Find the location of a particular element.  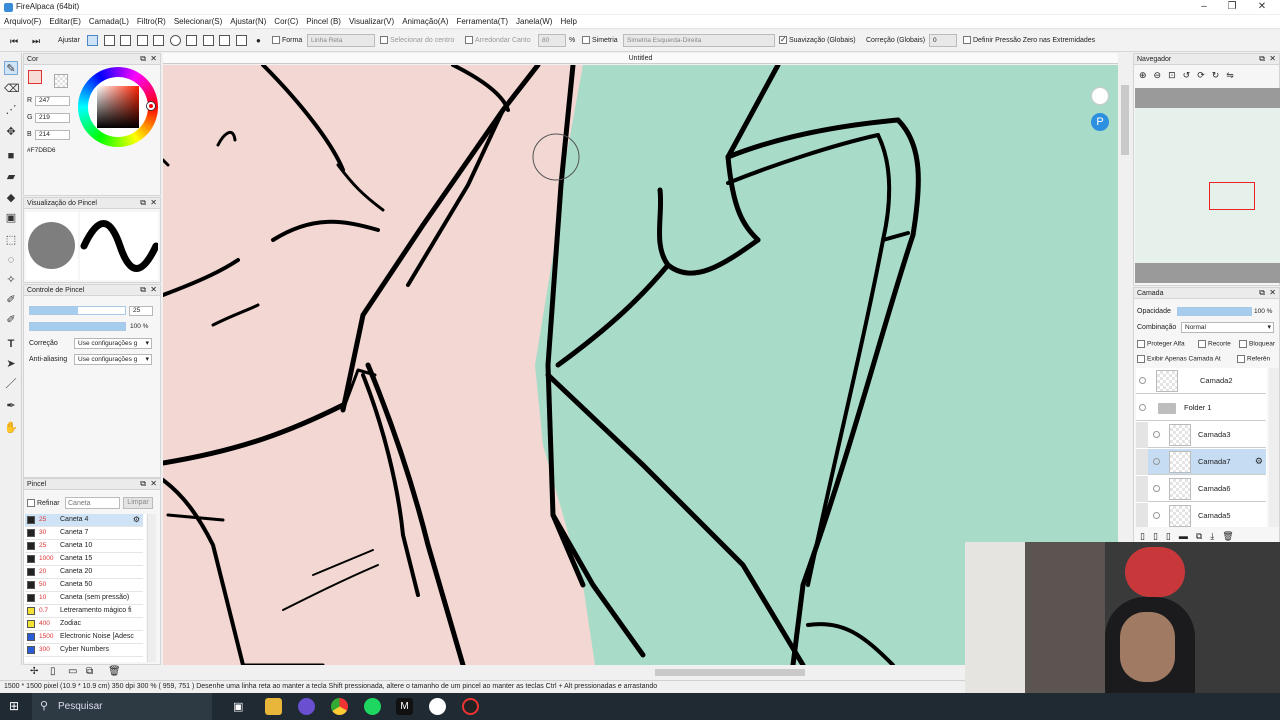

brush-search-input is located at coordinates (92, 503).